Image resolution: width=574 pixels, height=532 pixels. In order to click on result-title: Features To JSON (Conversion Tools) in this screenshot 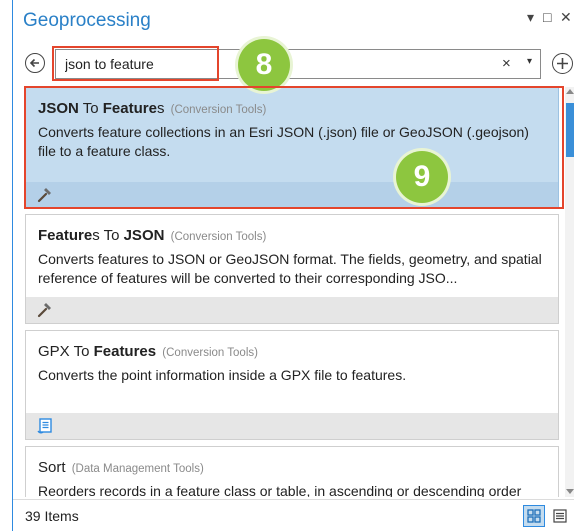, I will do `click(152, 235)`.